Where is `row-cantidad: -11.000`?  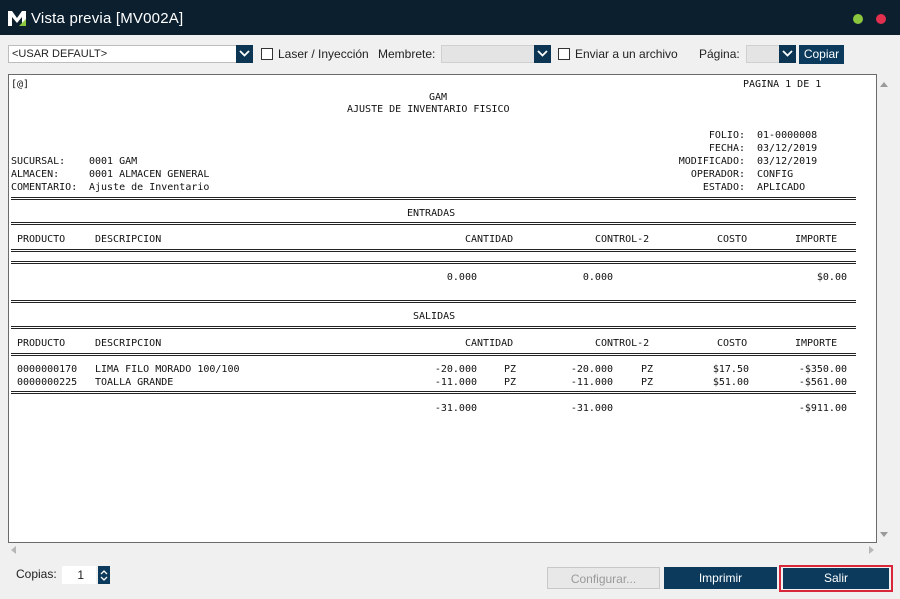
row-cantidad: -11.000 is located at coordinates (455, 382).